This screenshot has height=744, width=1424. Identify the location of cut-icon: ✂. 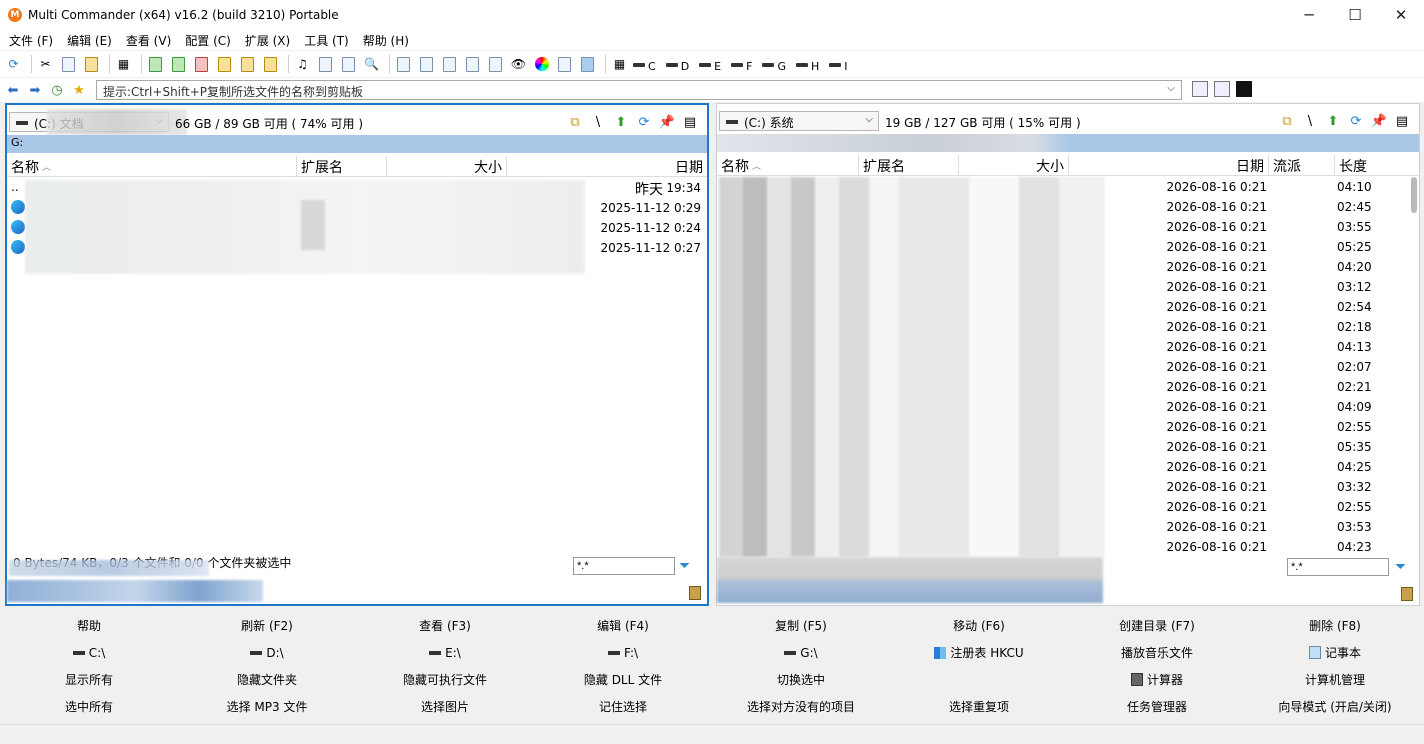
(45, 64).